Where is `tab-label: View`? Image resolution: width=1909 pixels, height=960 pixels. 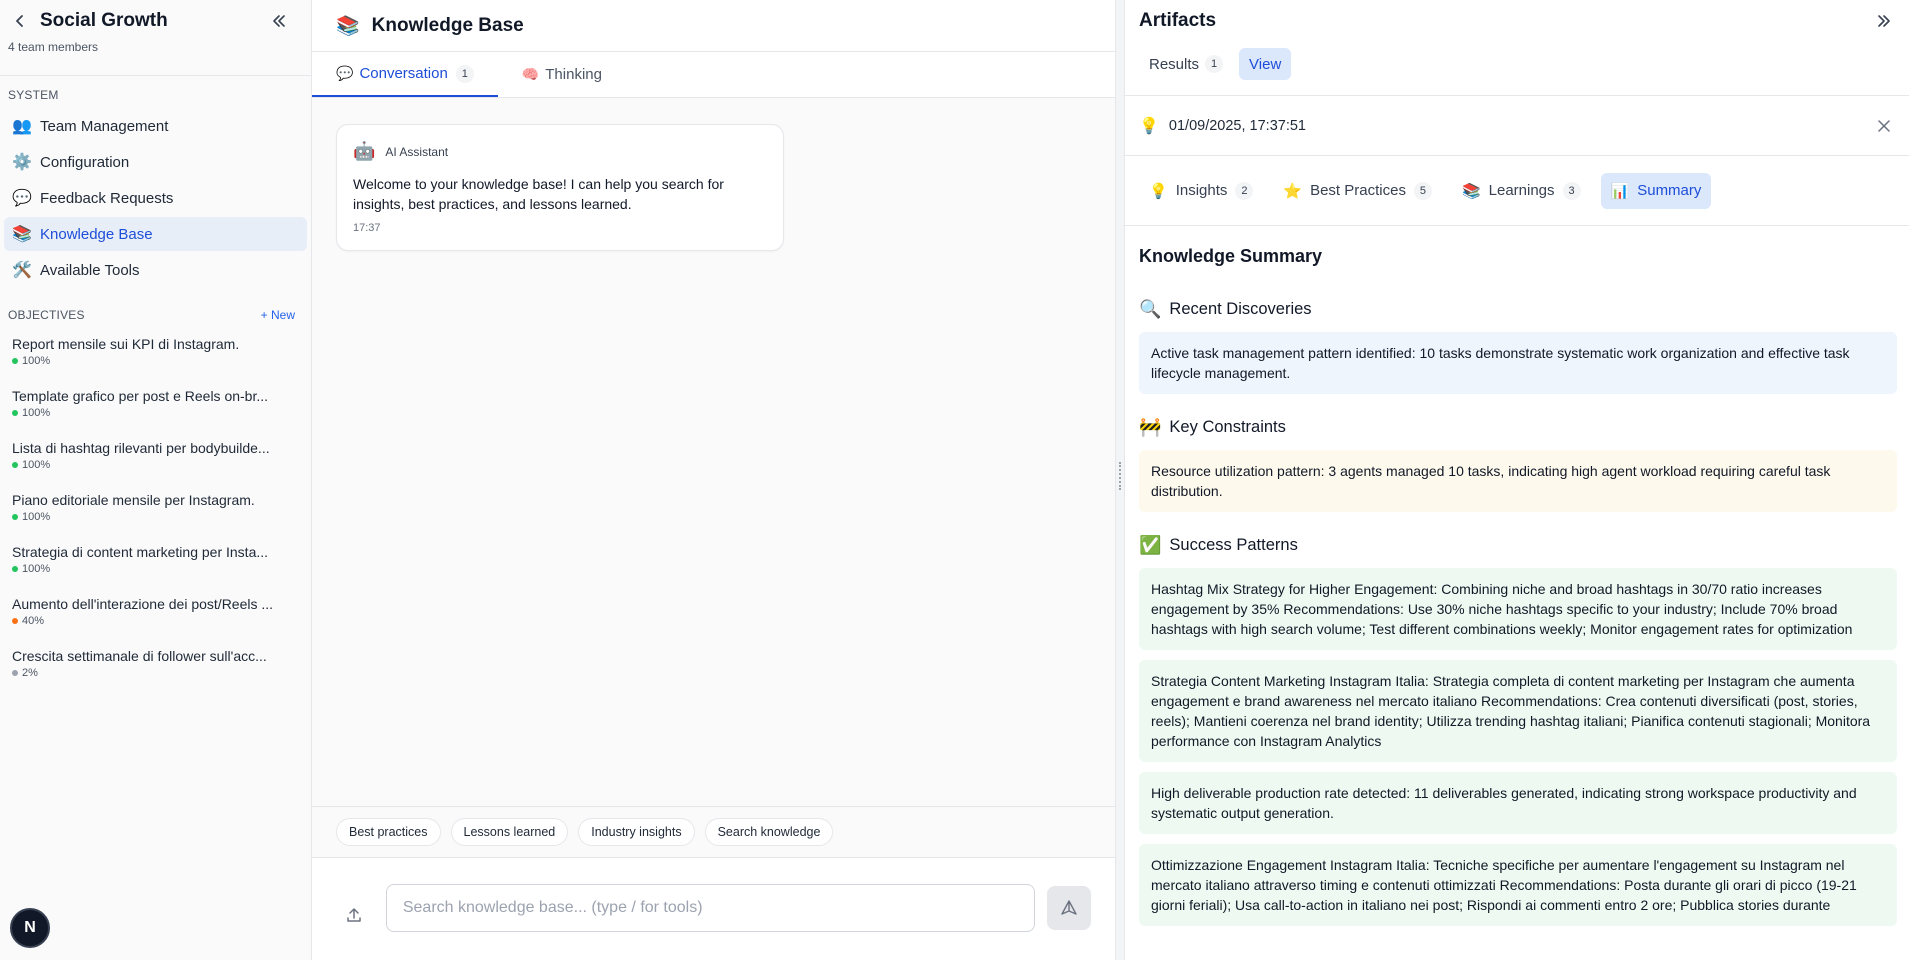
tab-label: View is located at coordinates (1265, 64).